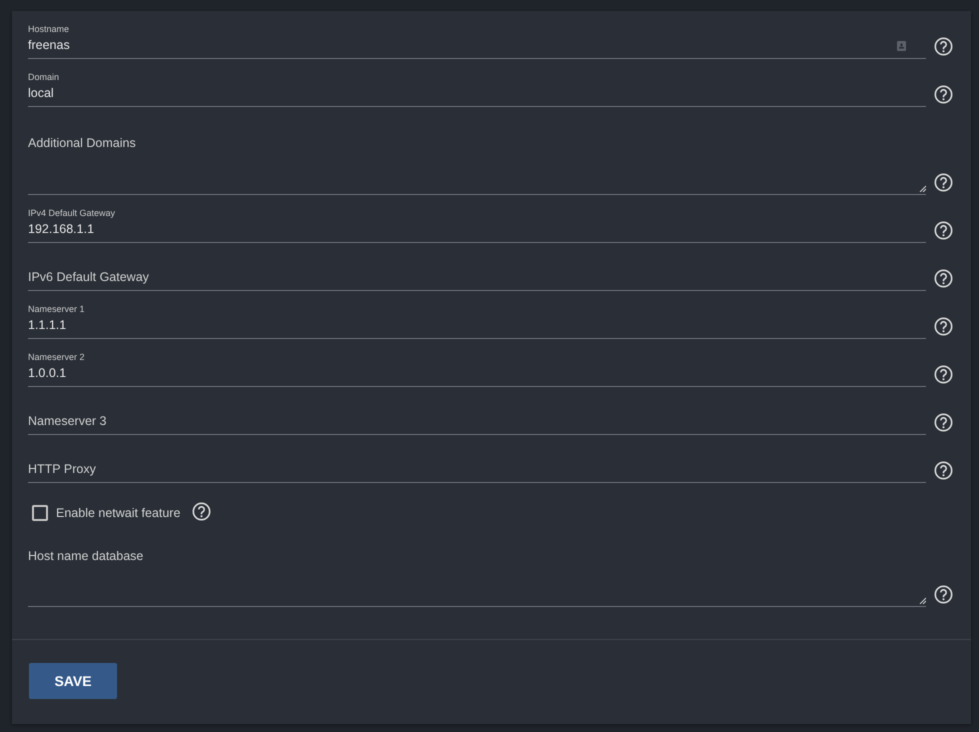 This screenshot has width=979, height=732. What do you see at coordinates (82, 143) in the screenshot?
I see `field-label: Additional Domains` at bounding box center [82, 143].